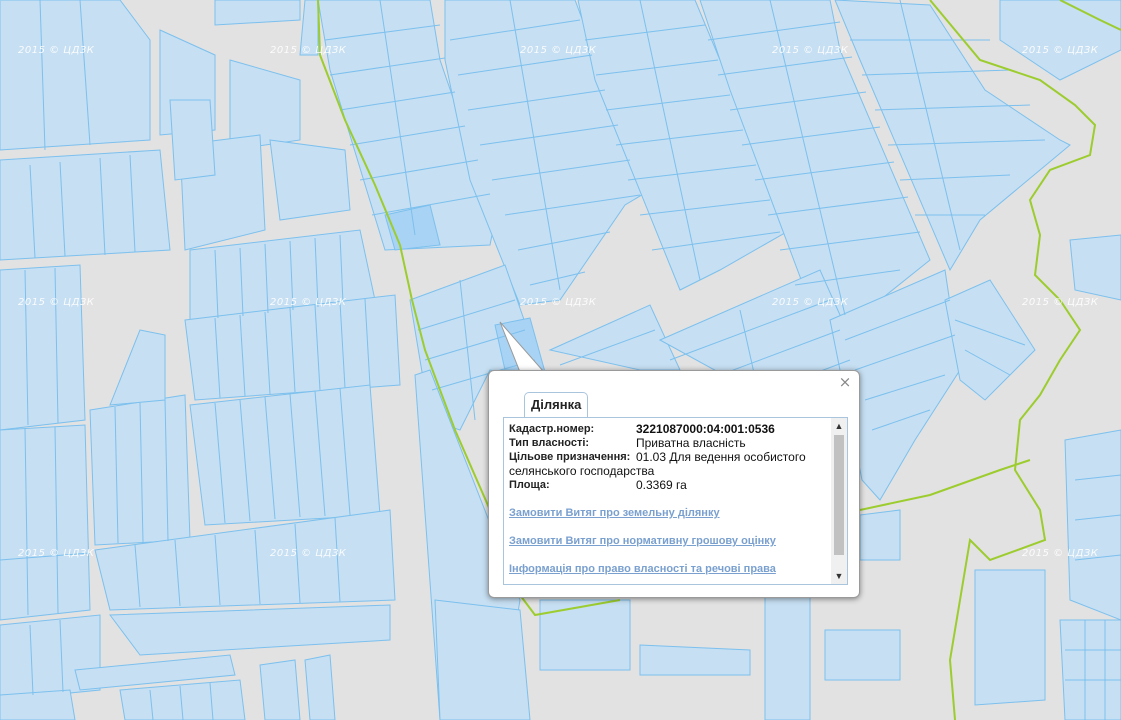 The width and height of the screenshot is (1121, 720). I want to click on purpose-label: Цільове призначення:, so click(570, 457).